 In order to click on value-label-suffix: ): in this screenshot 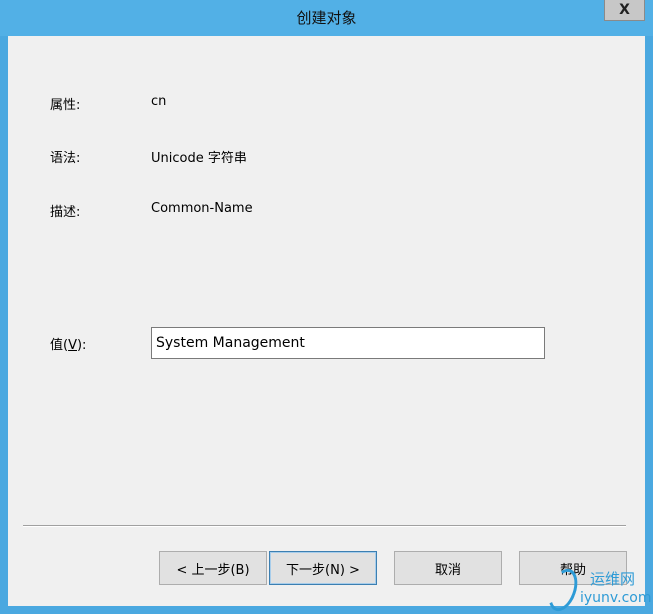, I will do `click(81, 345)`.